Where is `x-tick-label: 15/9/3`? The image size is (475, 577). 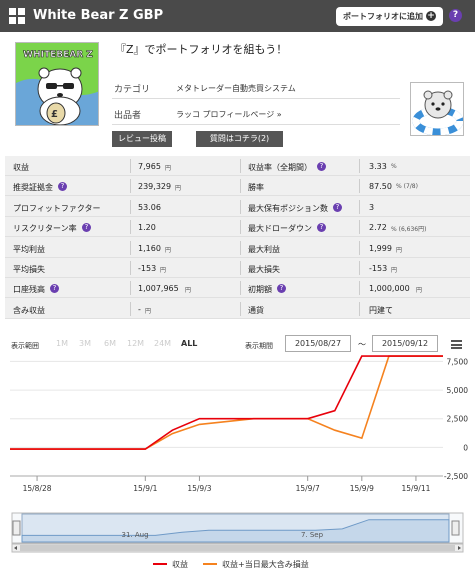
x-tick-label: 15/9/3 is located at coordinates (199, 488).